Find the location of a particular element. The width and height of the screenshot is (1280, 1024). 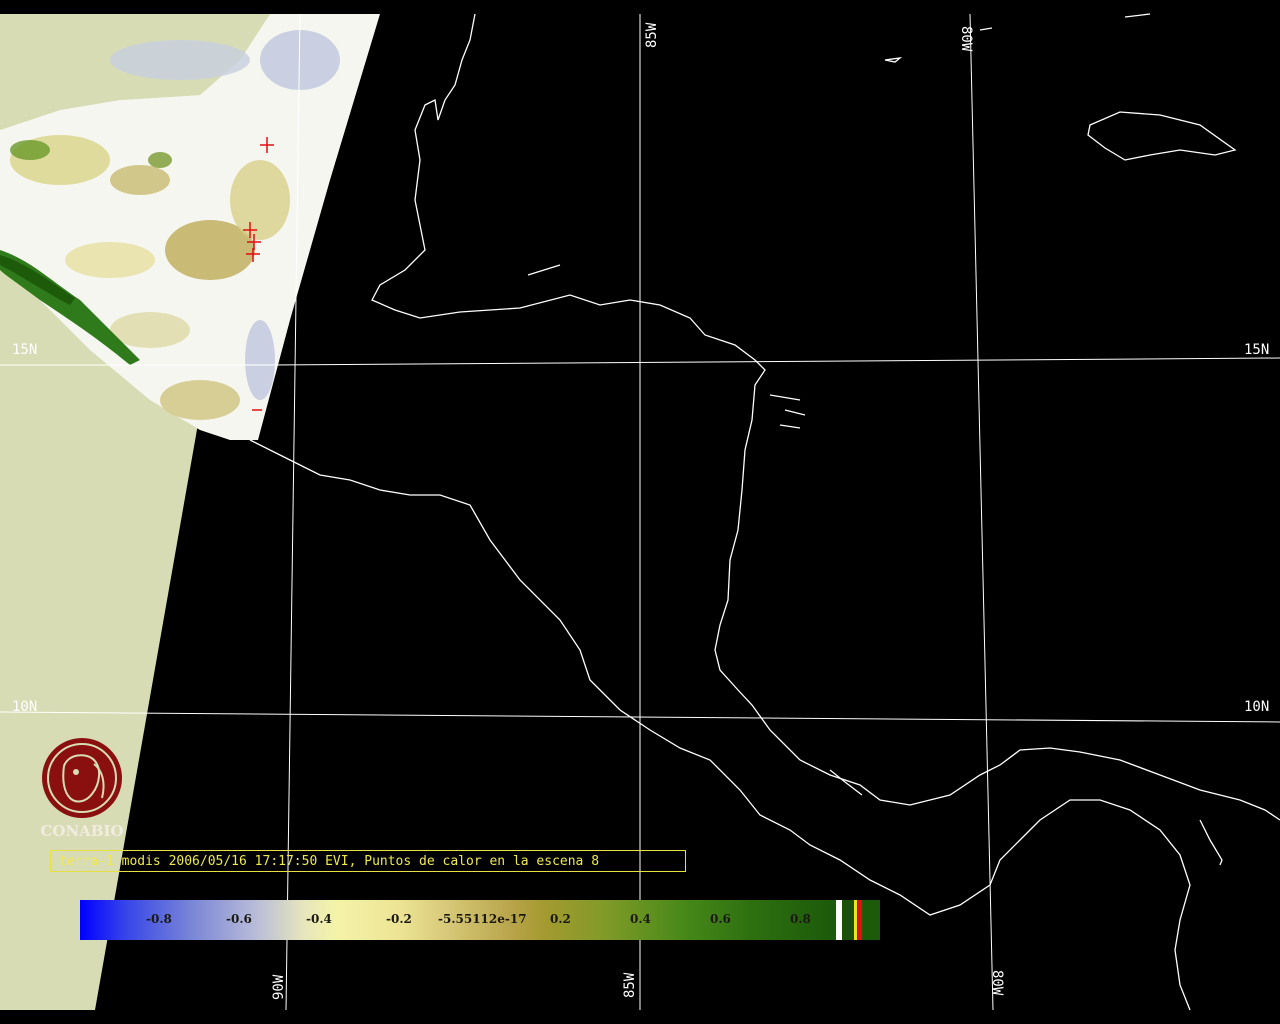

conabio-logo: CONABIO is located at coordinates (82, 791).